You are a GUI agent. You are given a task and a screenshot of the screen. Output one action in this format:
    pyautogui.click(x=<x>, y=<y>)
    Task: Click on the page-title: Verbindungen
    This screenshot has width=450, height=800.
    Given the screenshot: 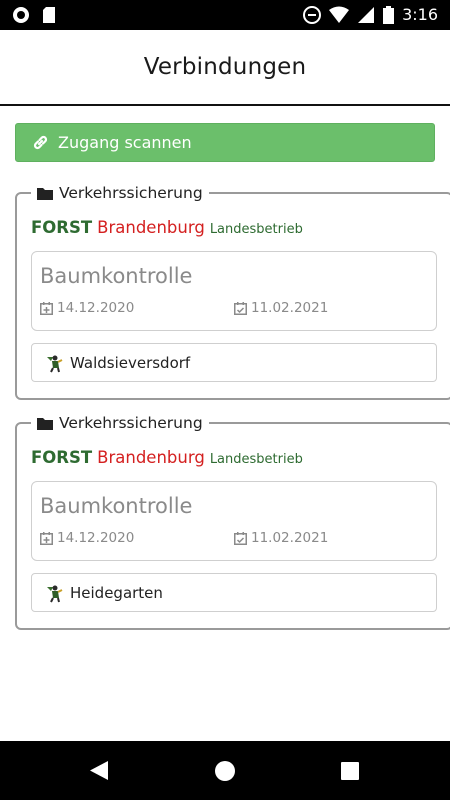 What is the action you would take?
    pyautogui.click(x=225, y=67)
    